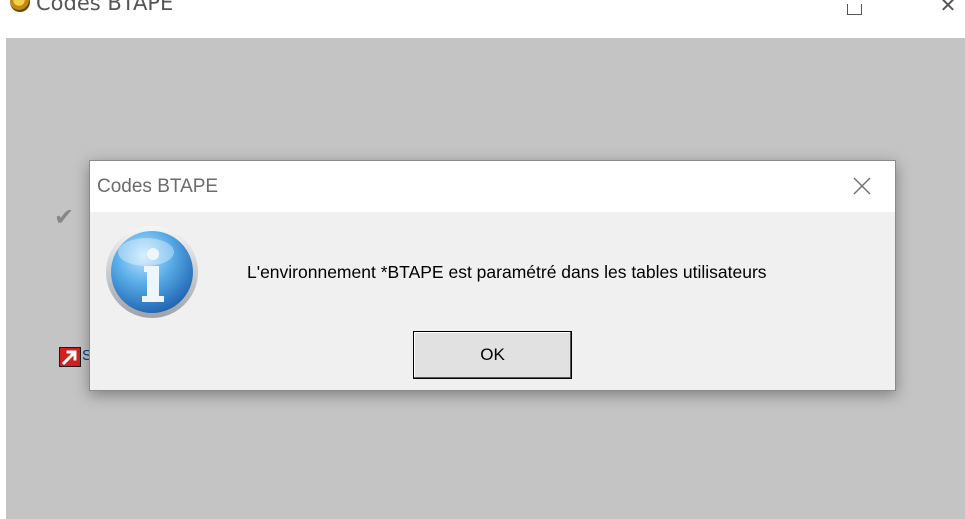 The image size is (965, 519). What do you see at coordinates (64, 217) in the screenshot?
I see `checkmark-icon: ✔` at bounding box center [64, 217].